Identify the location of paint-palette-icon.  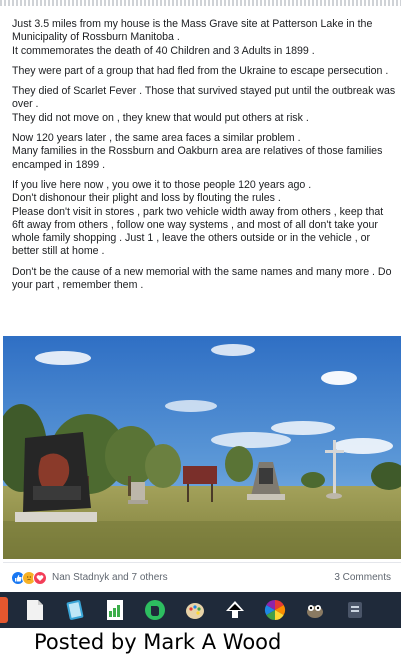
(195, 610).